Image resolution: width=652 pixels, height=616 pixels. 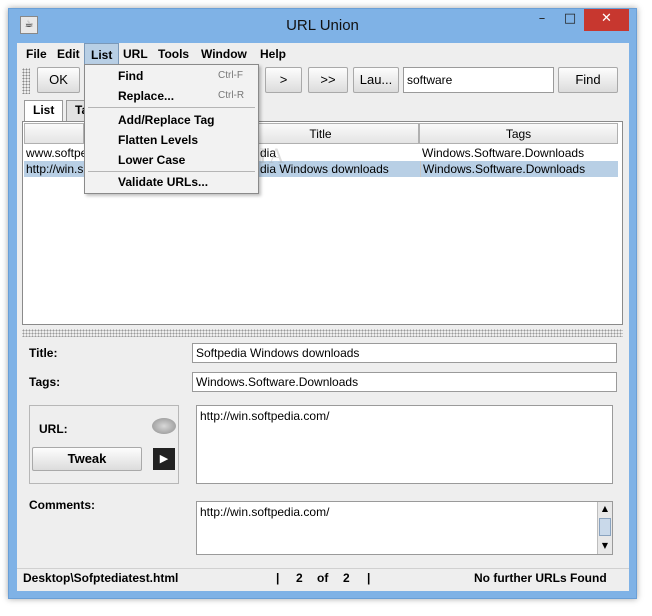 I want to click on last-button: >>, so click(x=328, y=80).